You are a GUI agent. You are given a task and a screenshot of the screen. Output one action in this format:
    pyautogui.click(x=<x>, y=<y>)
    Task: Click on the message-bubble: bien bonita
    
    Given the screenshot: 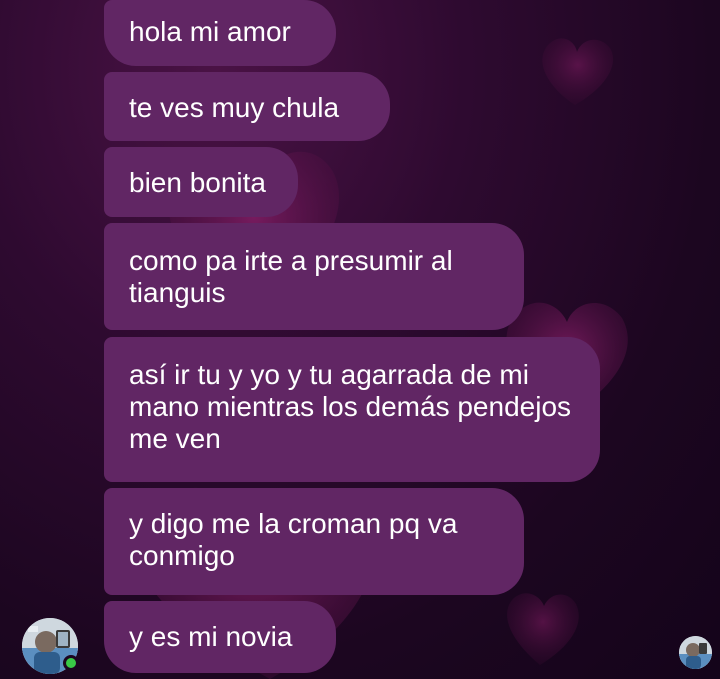 What is the action you would take?
    pyautogui.click(x=201, y=182)
    